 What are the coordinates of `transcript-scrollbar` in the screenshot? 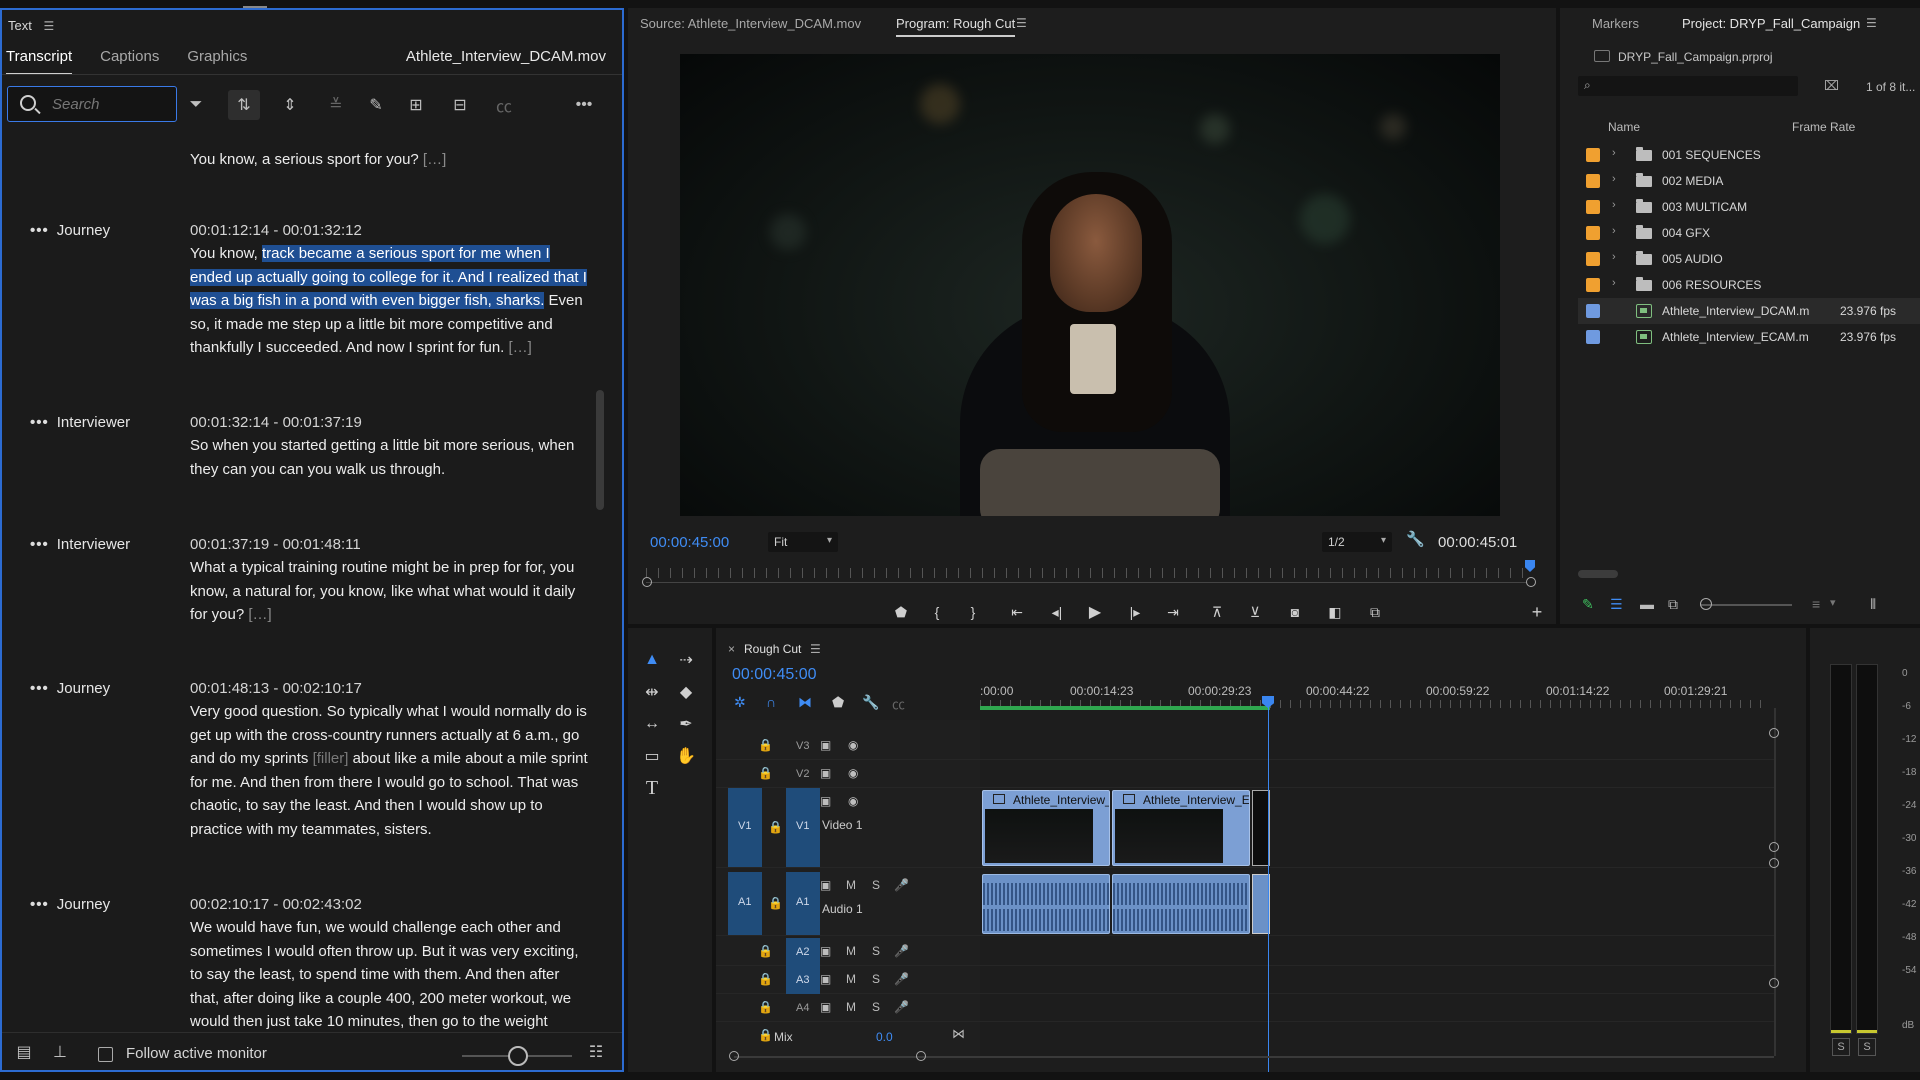 It's located at (600, 450).